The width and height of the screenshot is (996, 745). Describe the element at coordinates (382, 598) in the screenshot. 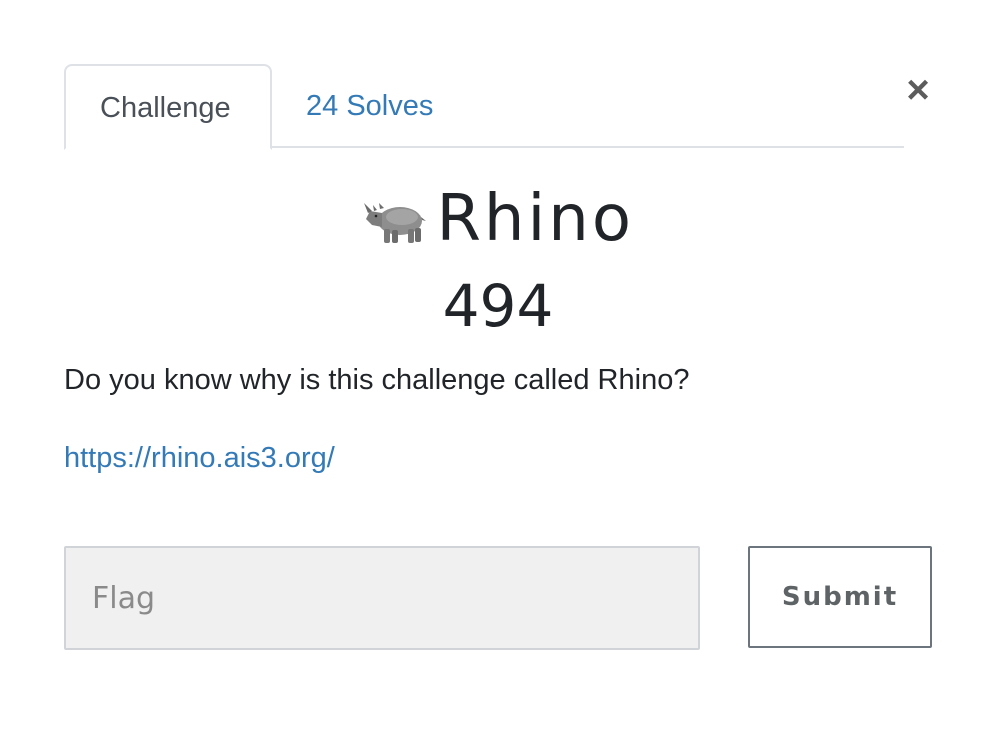

I see `flag-input` at that location.